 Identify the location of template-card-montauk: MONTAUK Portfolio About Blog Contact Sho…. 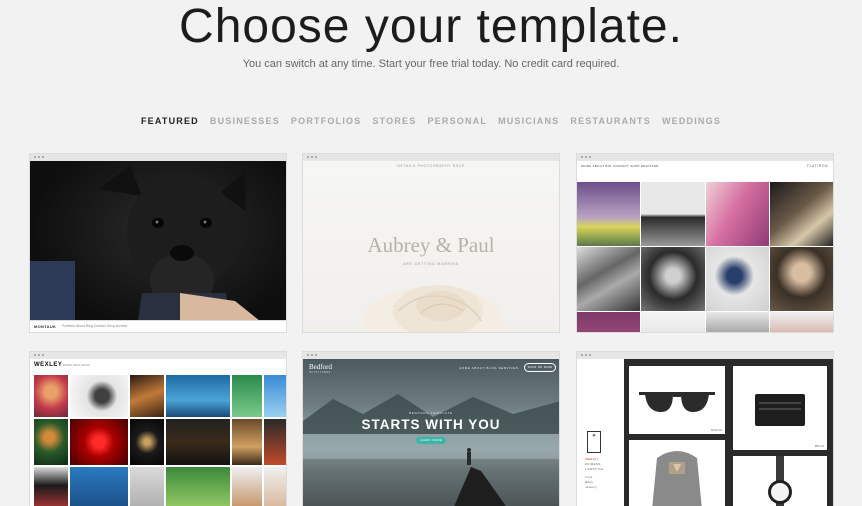
(158, 243).